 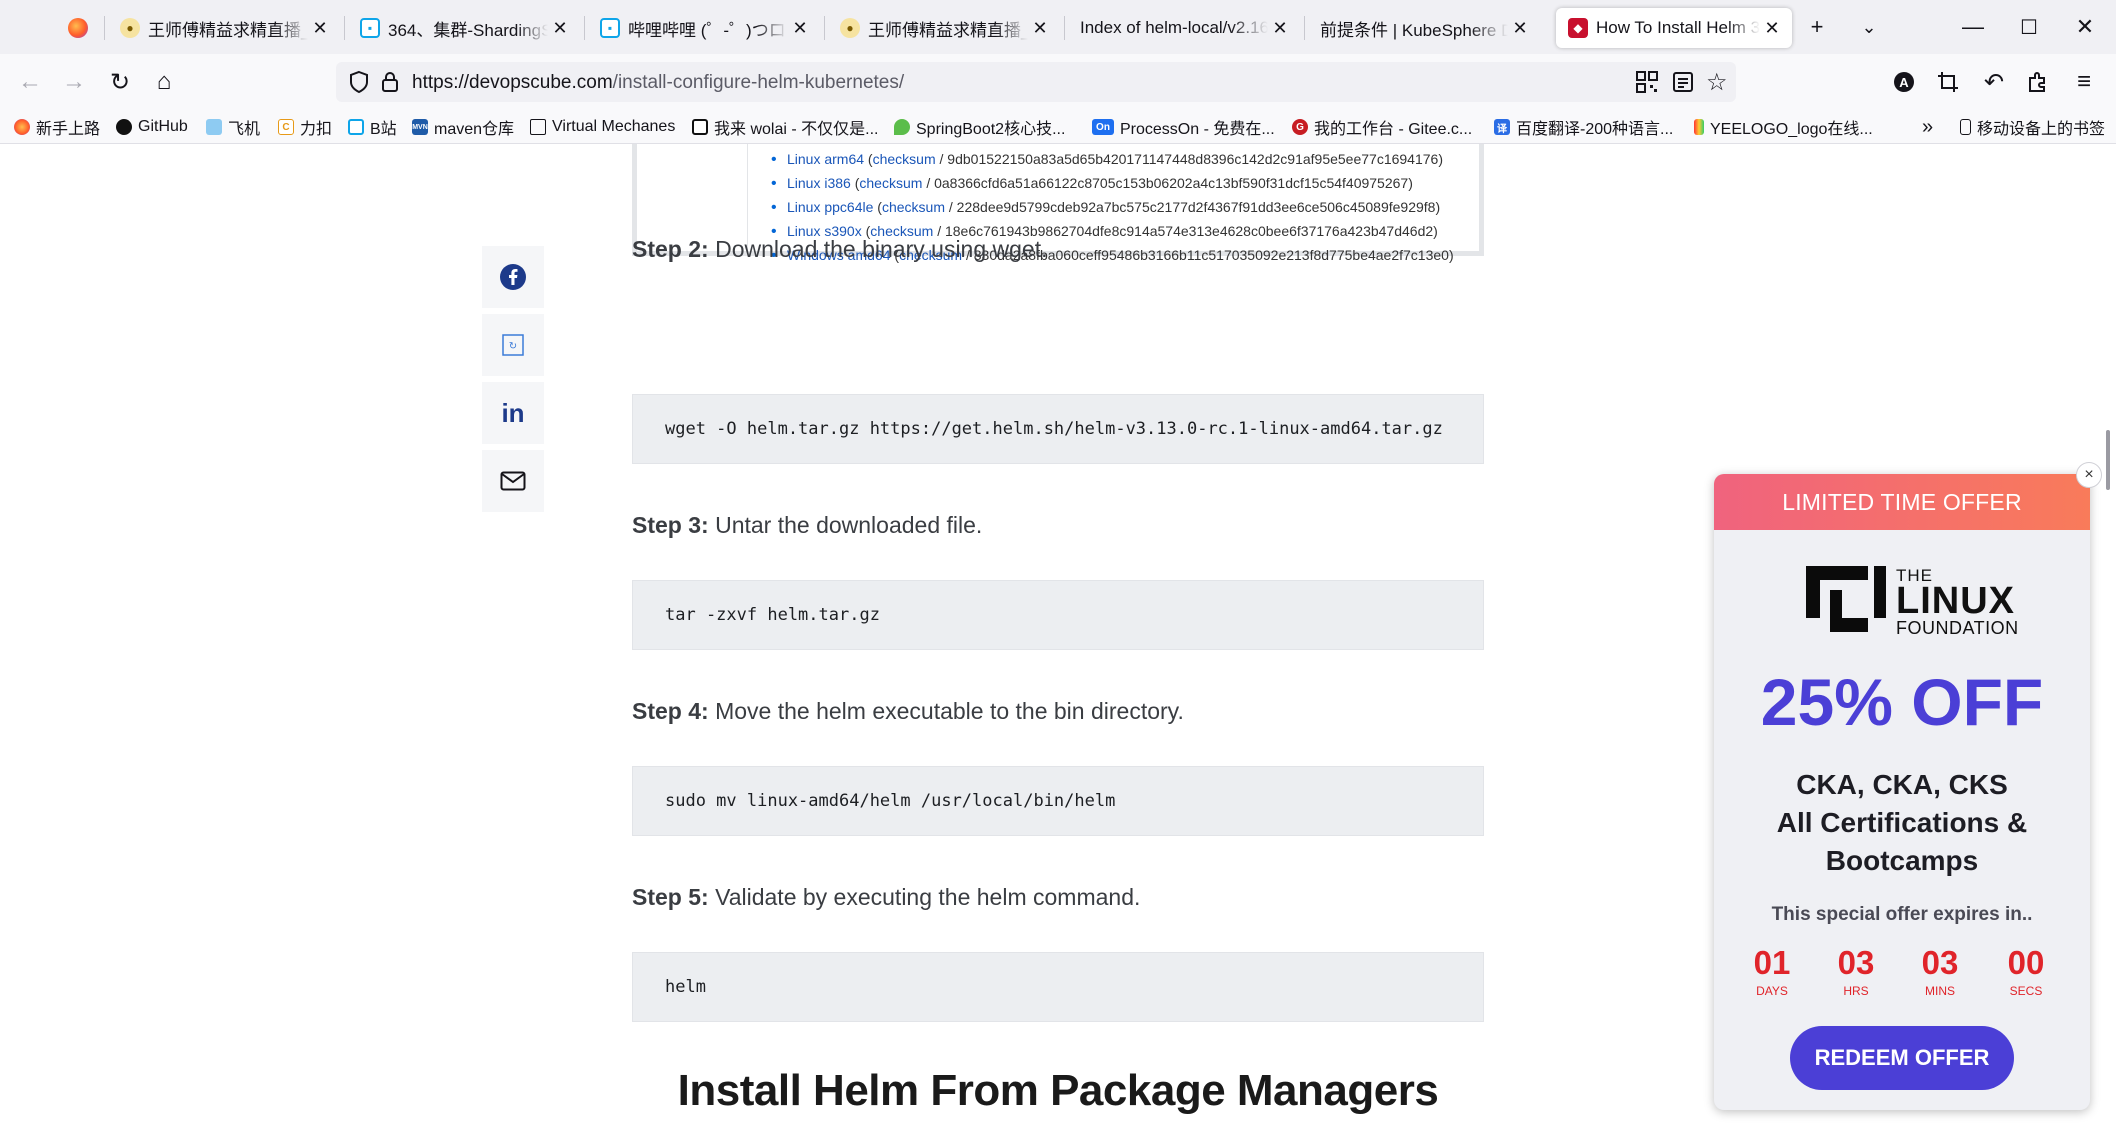 I want to click on download-link: Linux i386, so click(x=819, y=183).